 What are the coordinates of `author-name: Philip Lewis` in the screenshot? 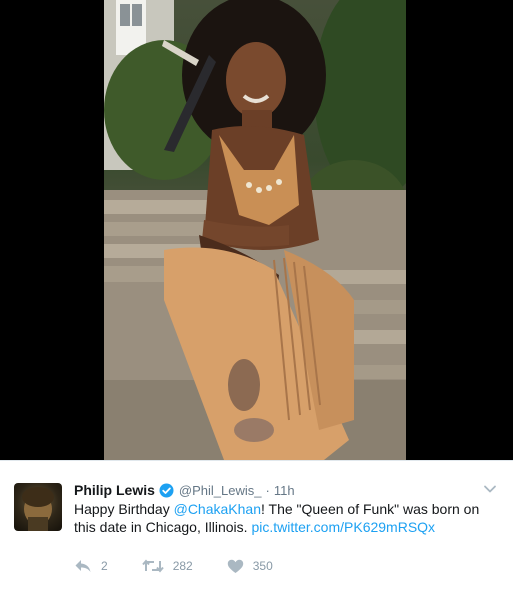 It's located at (114, 490).